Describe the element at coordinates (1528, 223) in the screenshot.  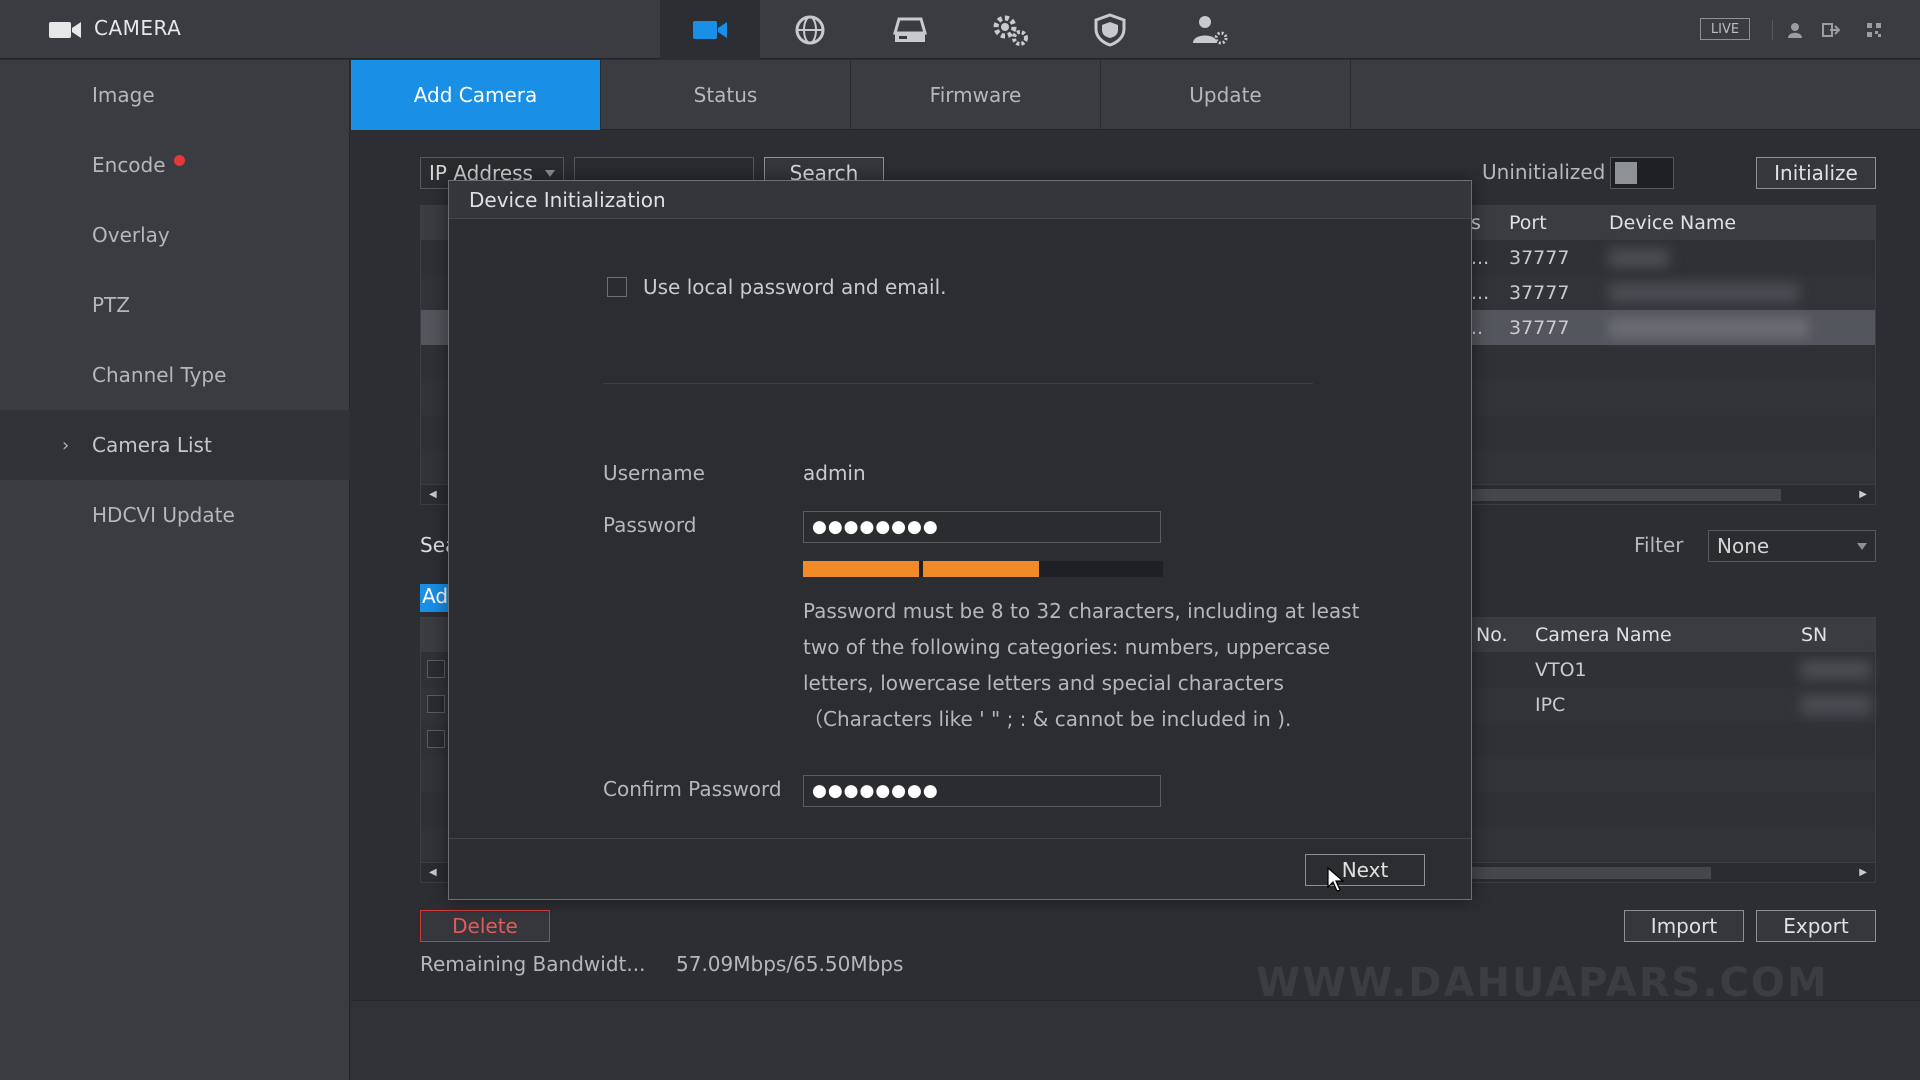
I see `column-header: Port` at that location.